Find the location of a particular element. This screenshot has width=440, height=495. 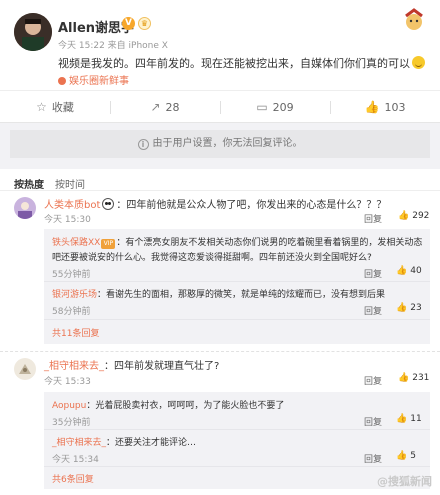

comment-content: _相守相来去_：四年前发就理直气壮了? is located at coordinates (132, 366).